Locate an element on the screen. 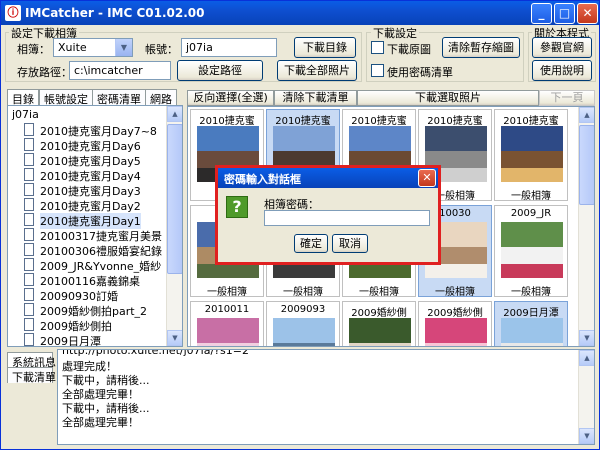 This screenshot has width=600, height=450. account-input: j07ia is located at coordinates (229, 47).